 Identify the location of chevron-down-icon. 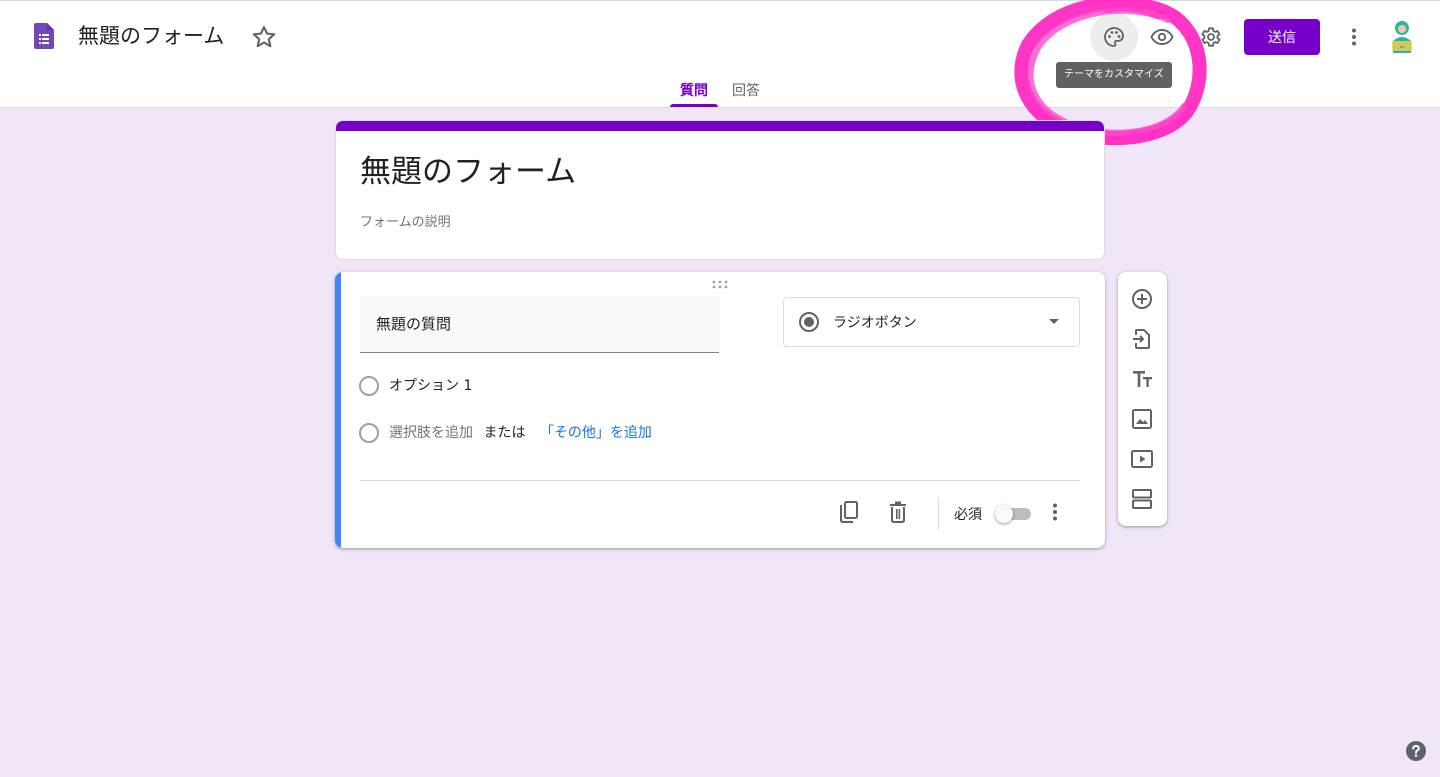
(1054, 321).